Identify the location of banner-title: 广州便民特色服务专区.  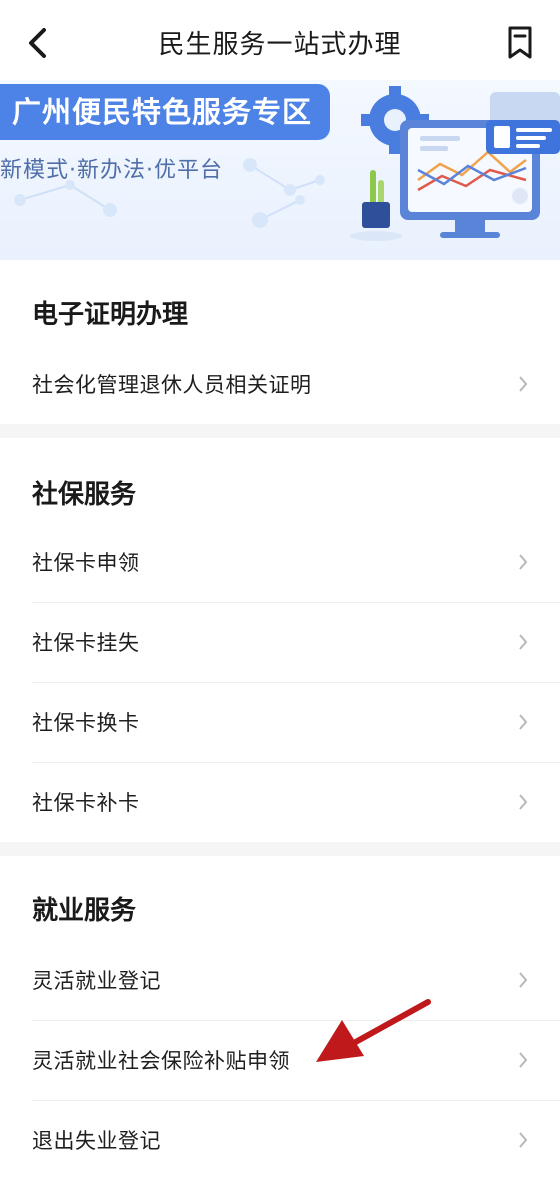
(165, 112).